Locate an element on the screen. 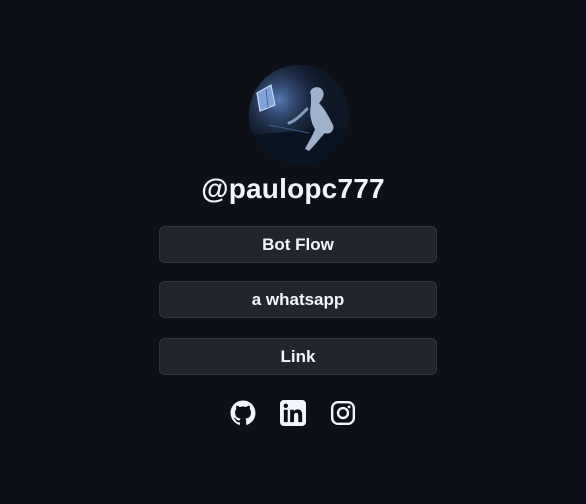 This screenshot has width=586, height=504. linkedin-icon is located at coordinates (293, 413).